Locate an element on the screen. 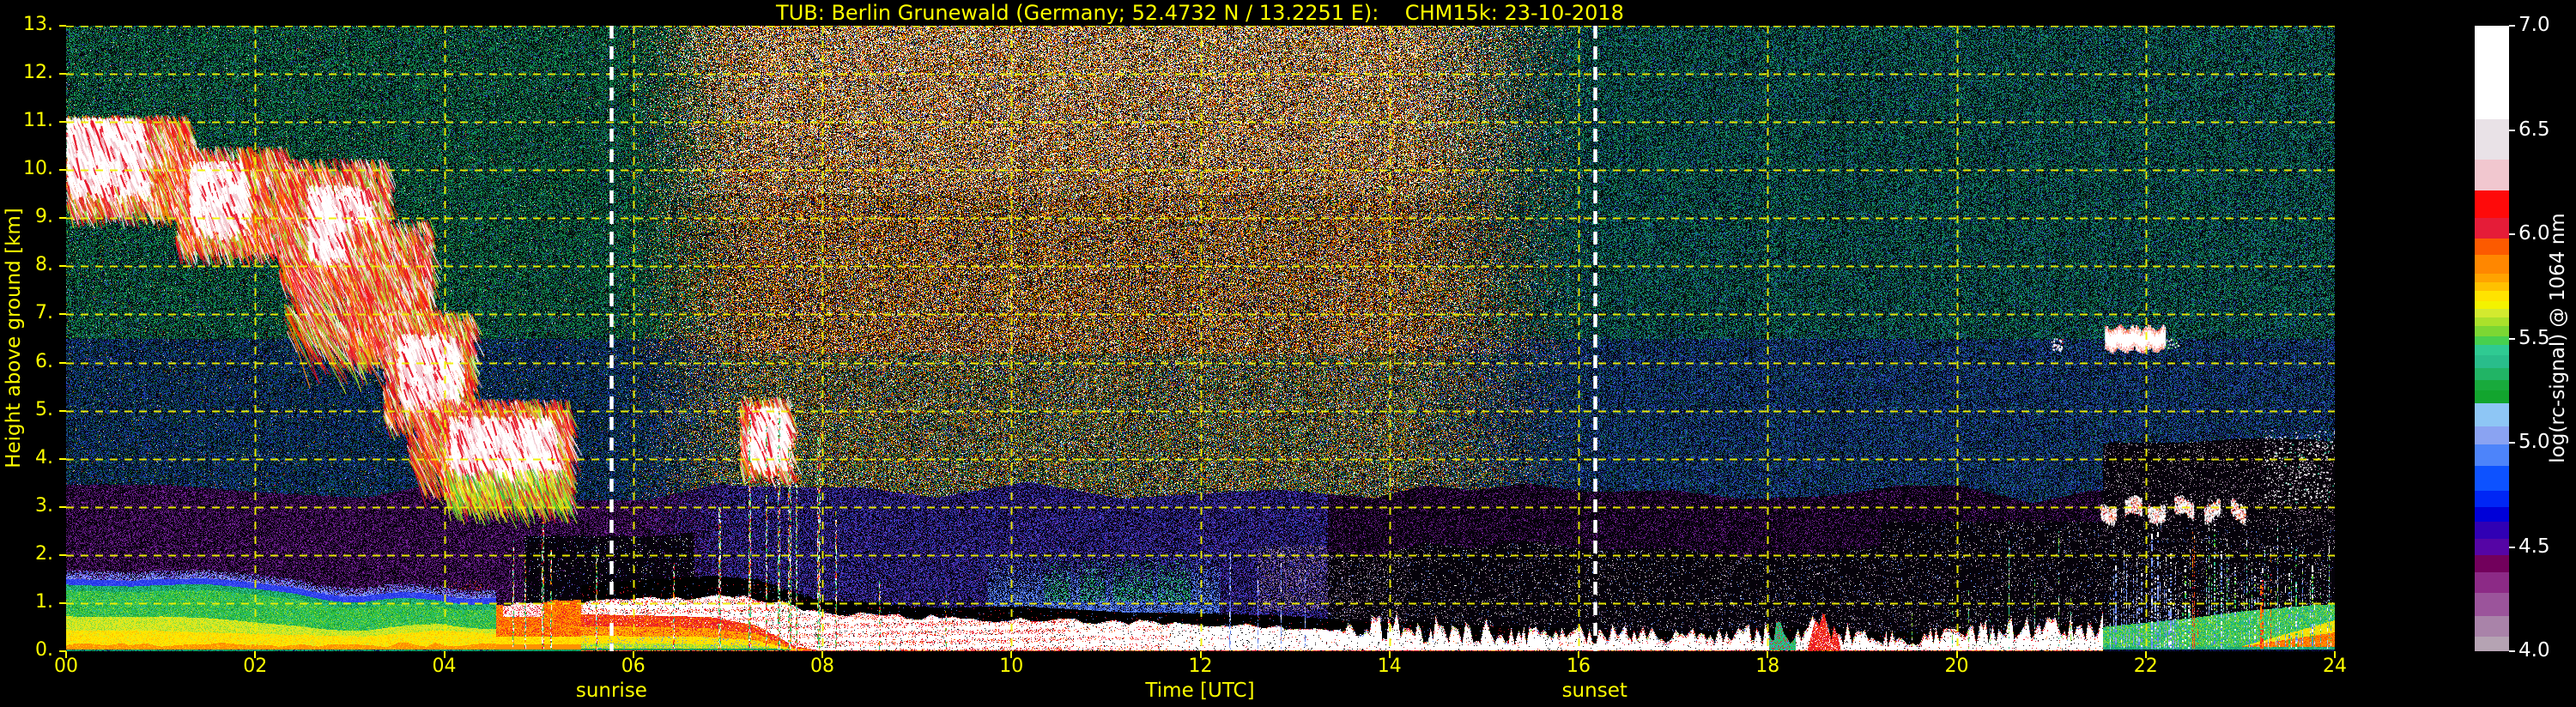 The height and width of the screenshot is (707, 2576). x-tick-label: 14 is located at coordinates (1389, 666).